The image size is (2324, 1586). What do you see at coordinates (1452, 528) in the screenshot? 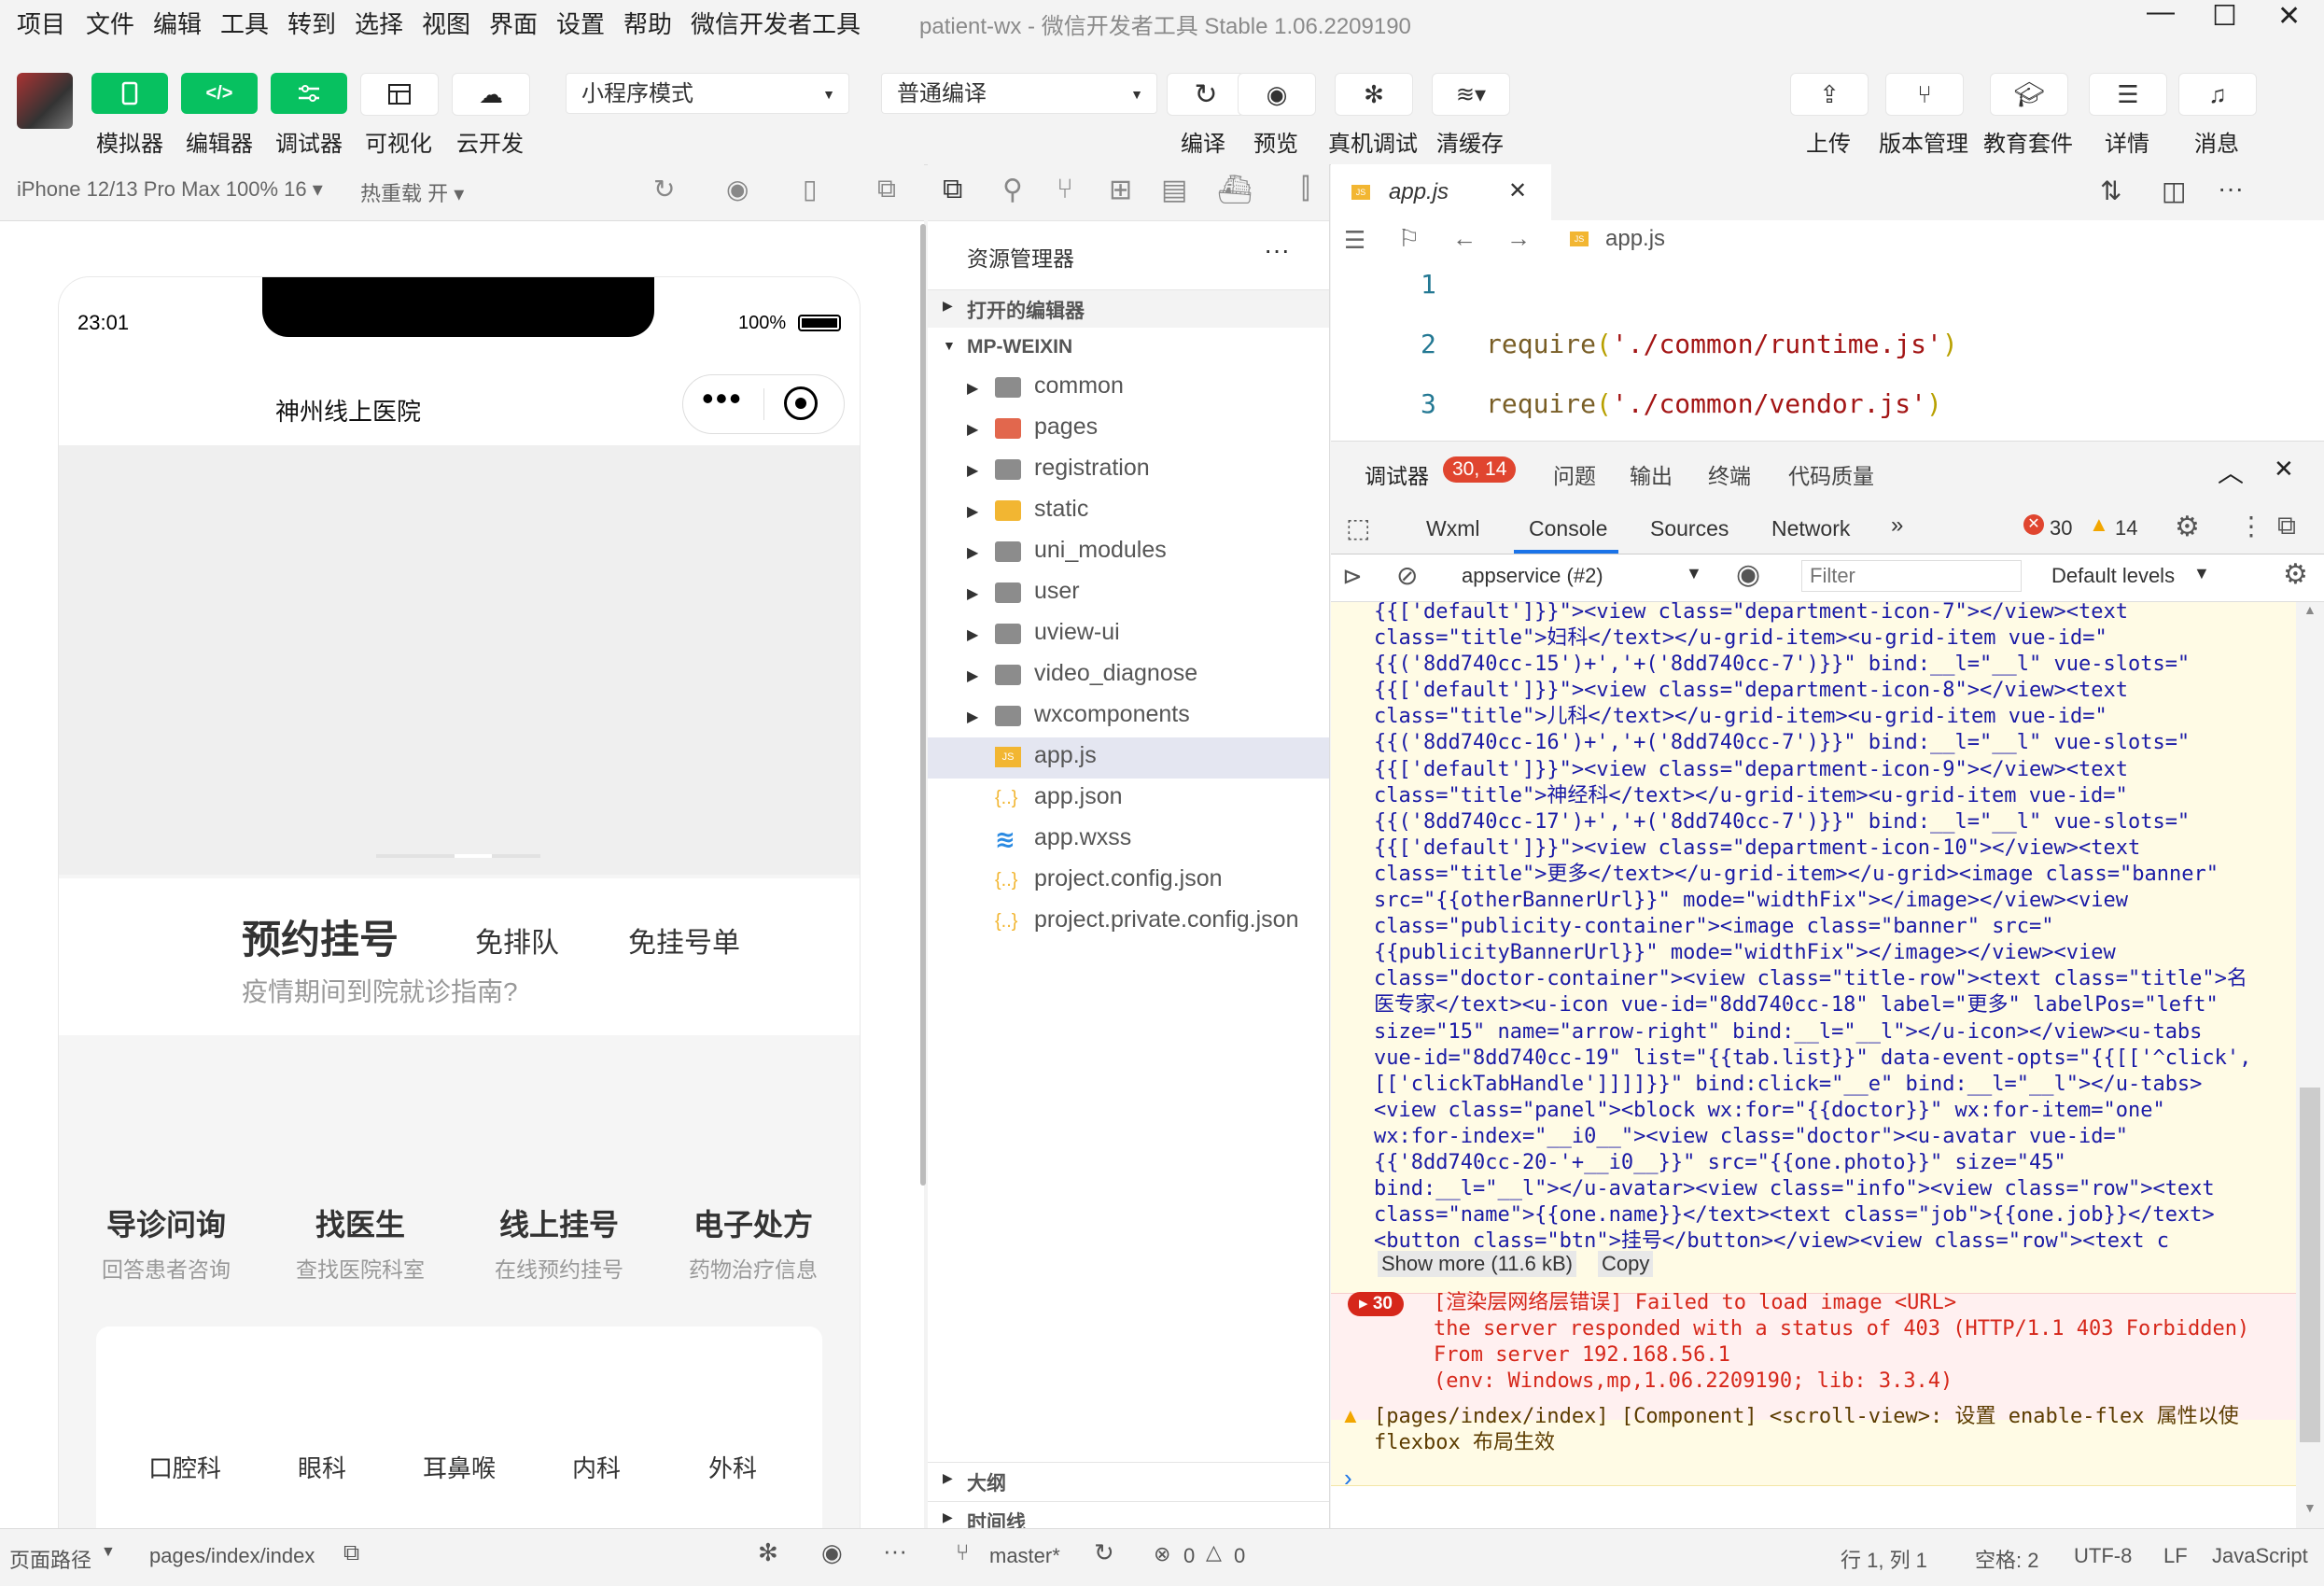
I see `tab-wxml: Wxml` at bounding box center [1452, 528].